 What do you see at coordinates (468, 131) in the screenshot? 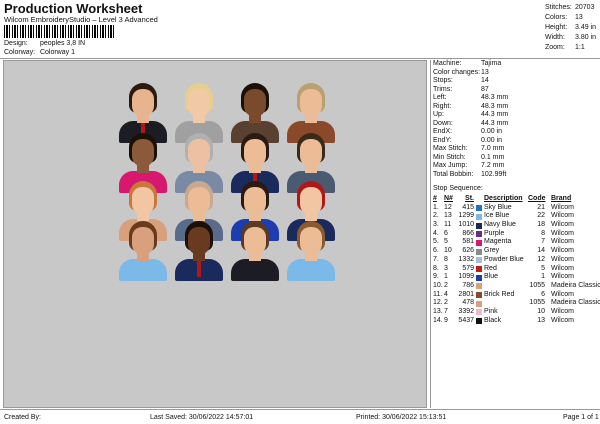
I see `stat-row: EndX: 0.00 in` at bounding box center [468, 131].